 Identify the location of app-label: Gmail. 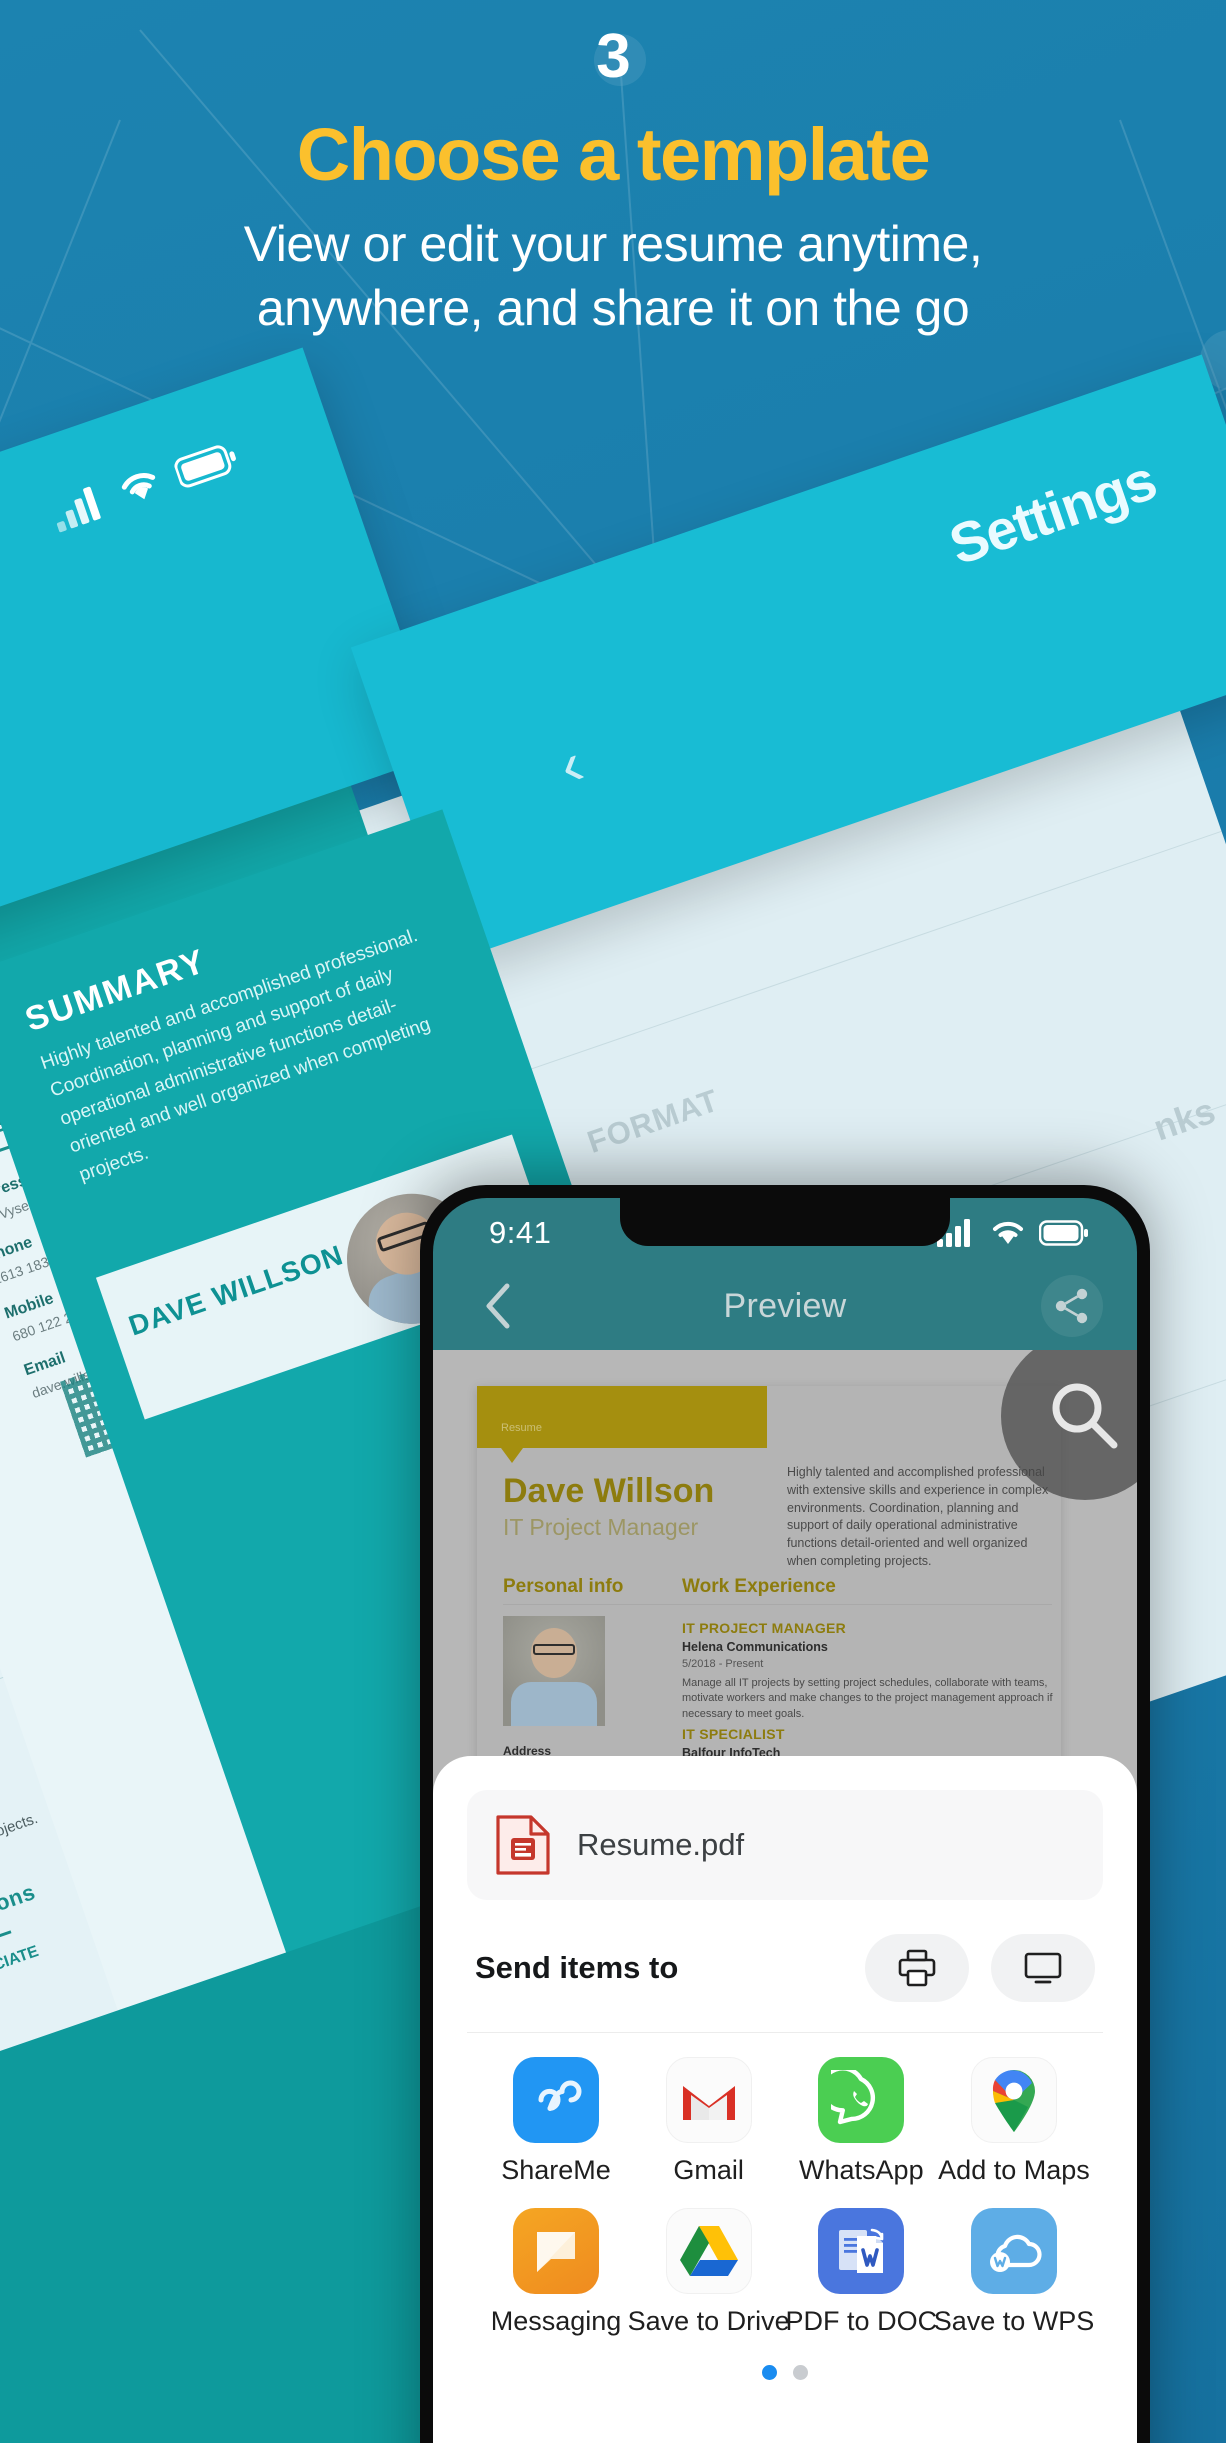
(708, 2170).